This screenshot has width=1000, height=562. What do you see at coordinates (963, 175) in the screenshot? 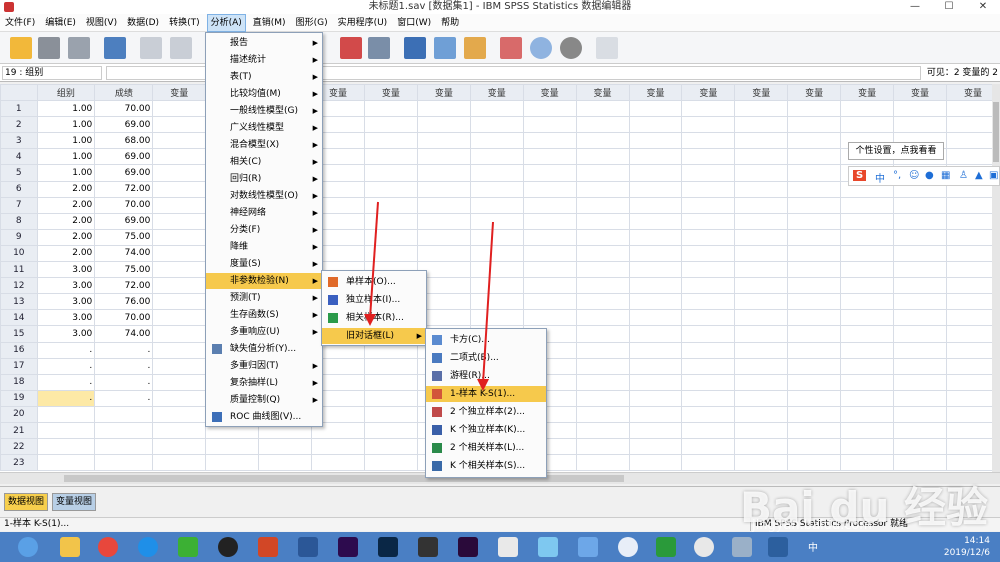
I see `user-icon: ♙` at bounding box center [963, 175].